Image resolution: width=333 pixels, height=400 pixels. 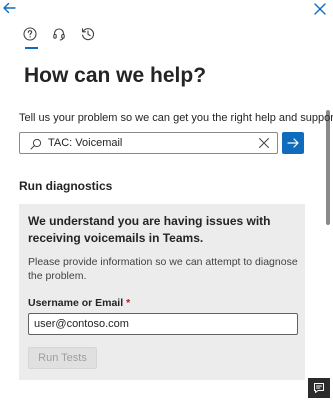 I want to click on chat-feedback-icon, so click(x=319, y=388).